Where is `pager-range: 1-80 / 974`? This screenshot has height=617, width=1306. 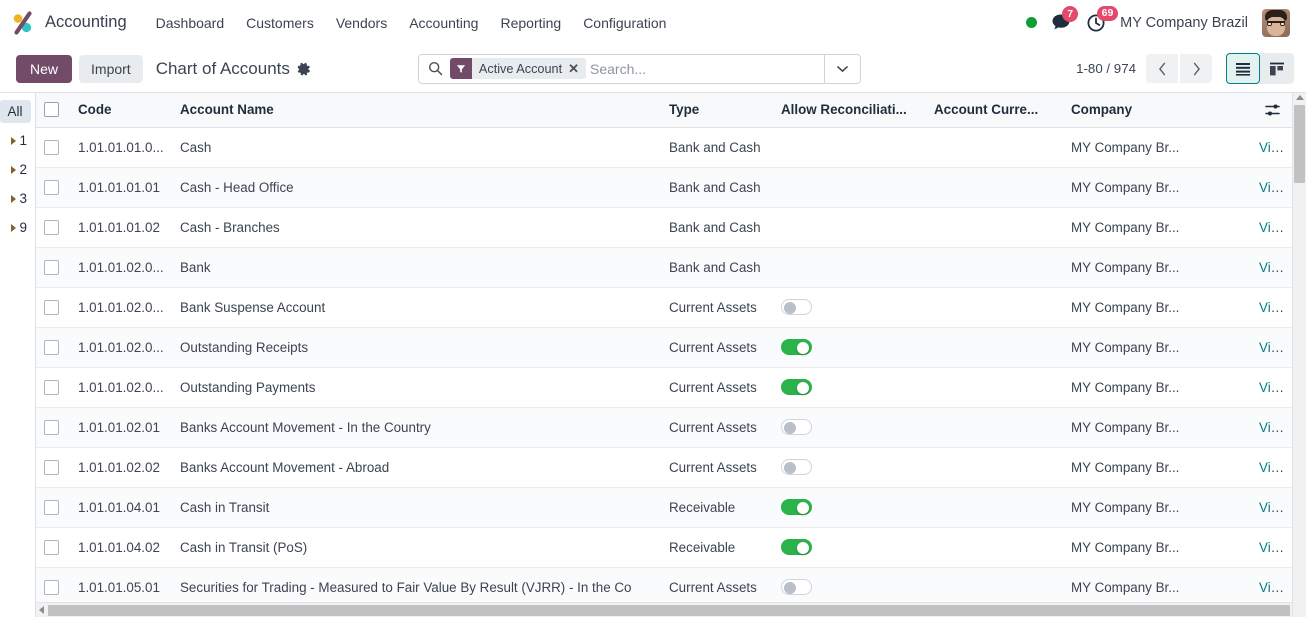 pager-range: 1-80 / 974 is located at coordinates (1106, 68).